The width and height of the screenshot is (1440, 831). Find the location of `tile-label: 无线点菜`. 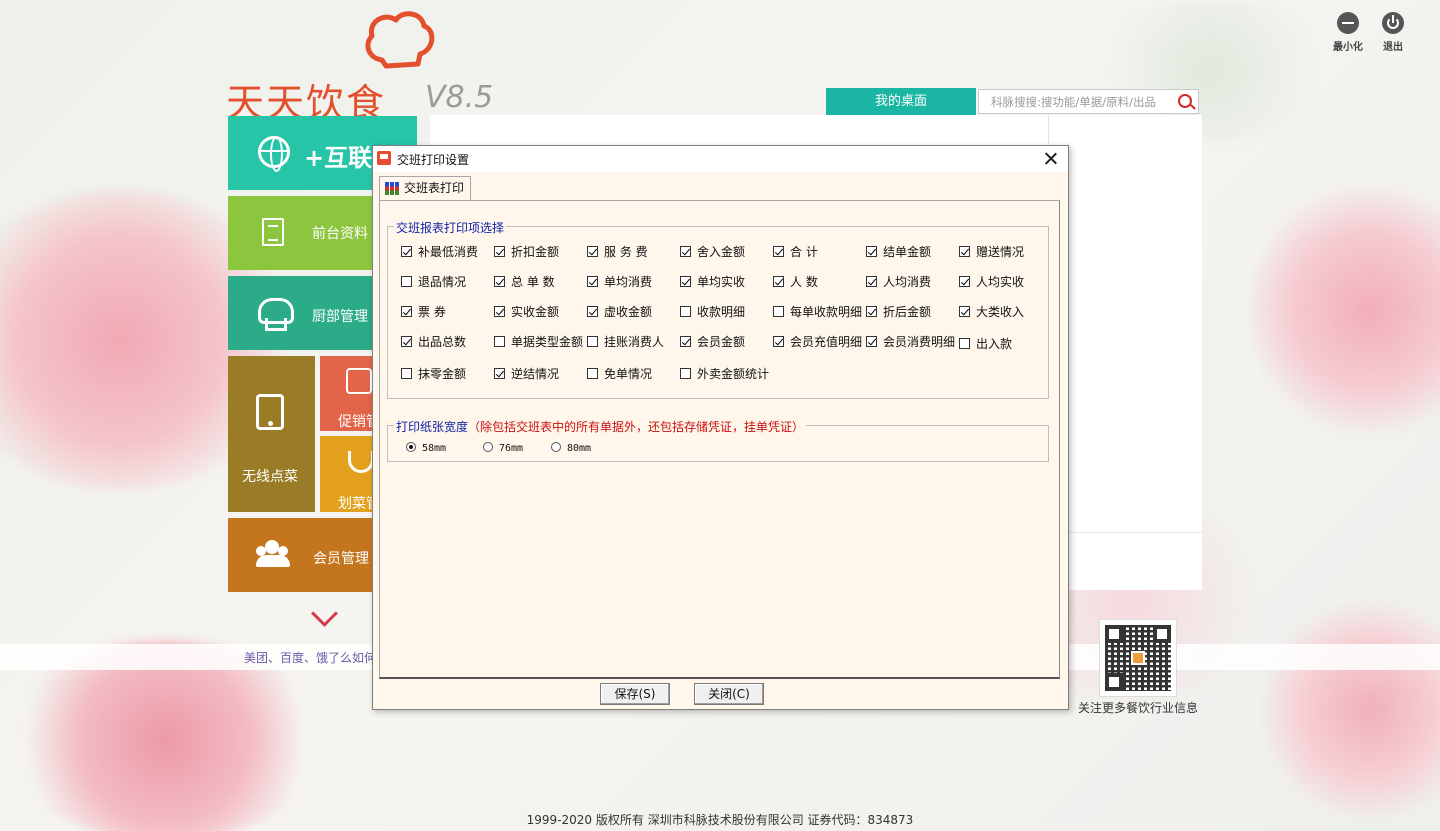

tile-label: 无线点菜 is located at coordinates (270, 477).